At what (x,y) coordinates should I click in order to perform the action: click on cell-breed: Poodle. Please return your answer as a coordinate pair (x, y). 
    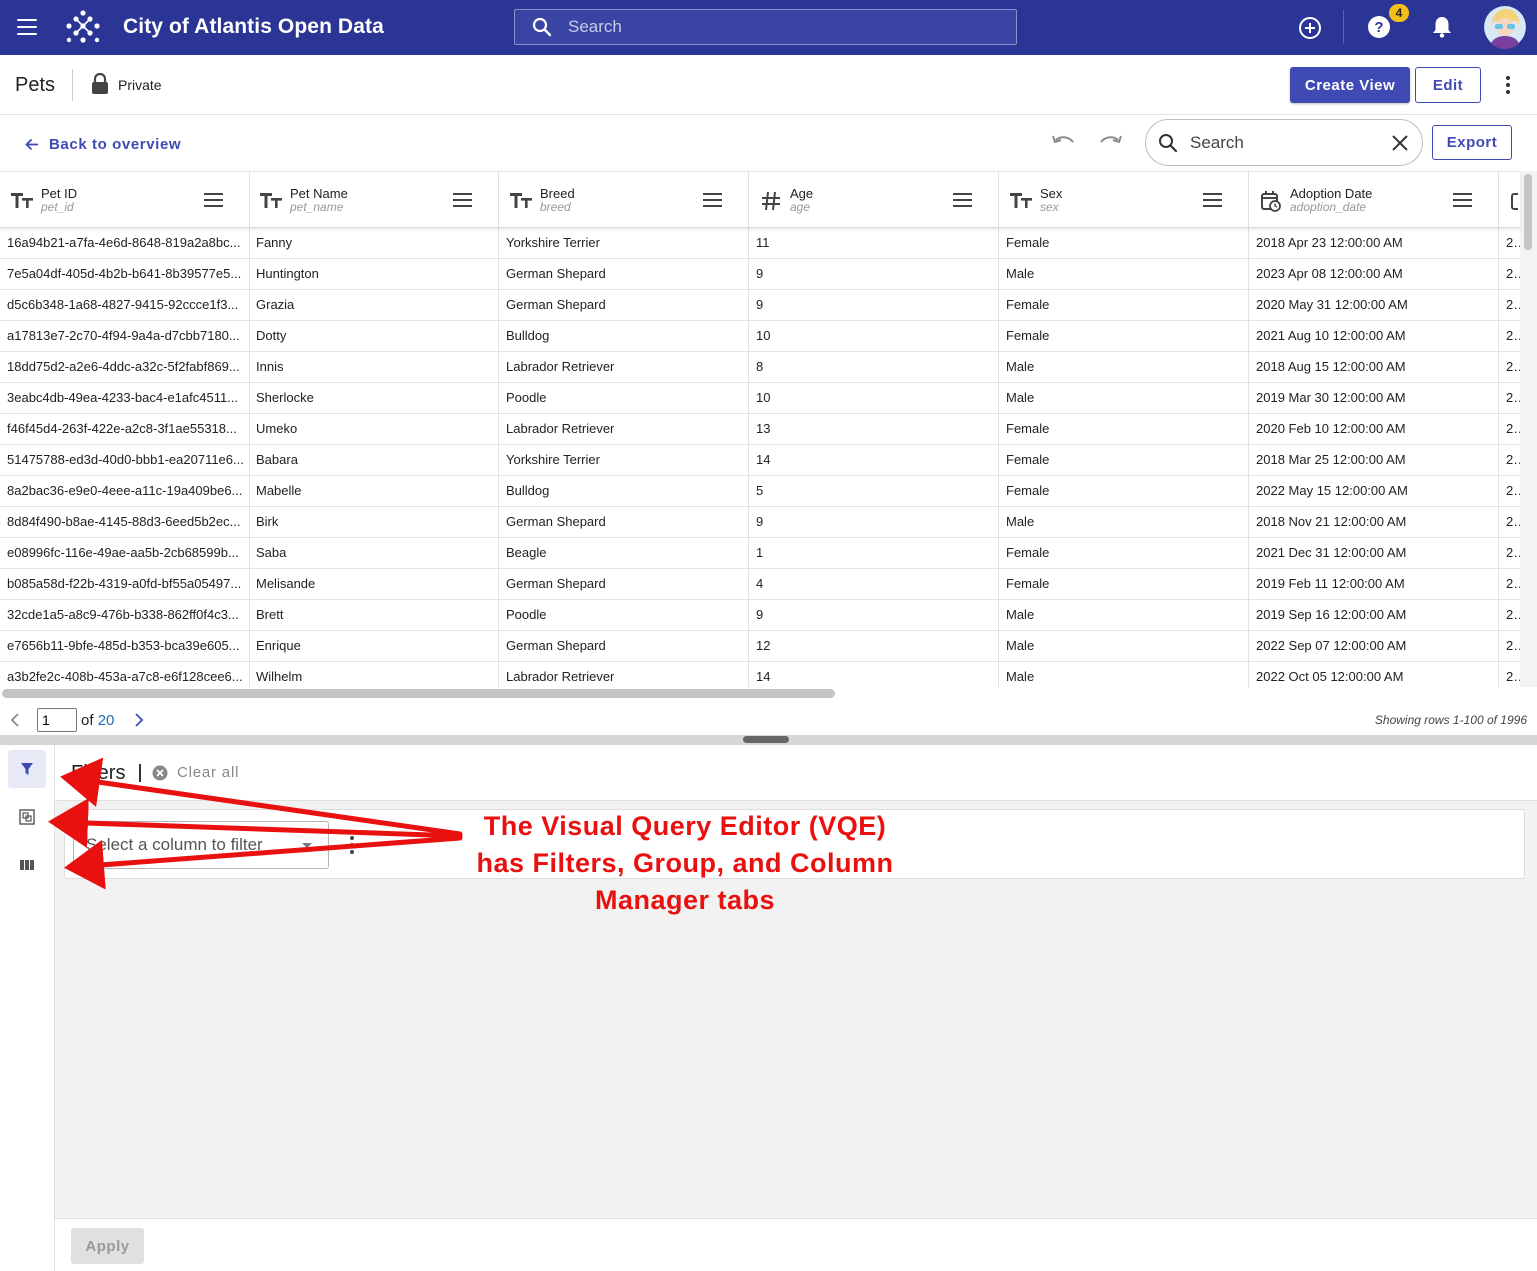
    Looking at the image, I should click on (624, 615).